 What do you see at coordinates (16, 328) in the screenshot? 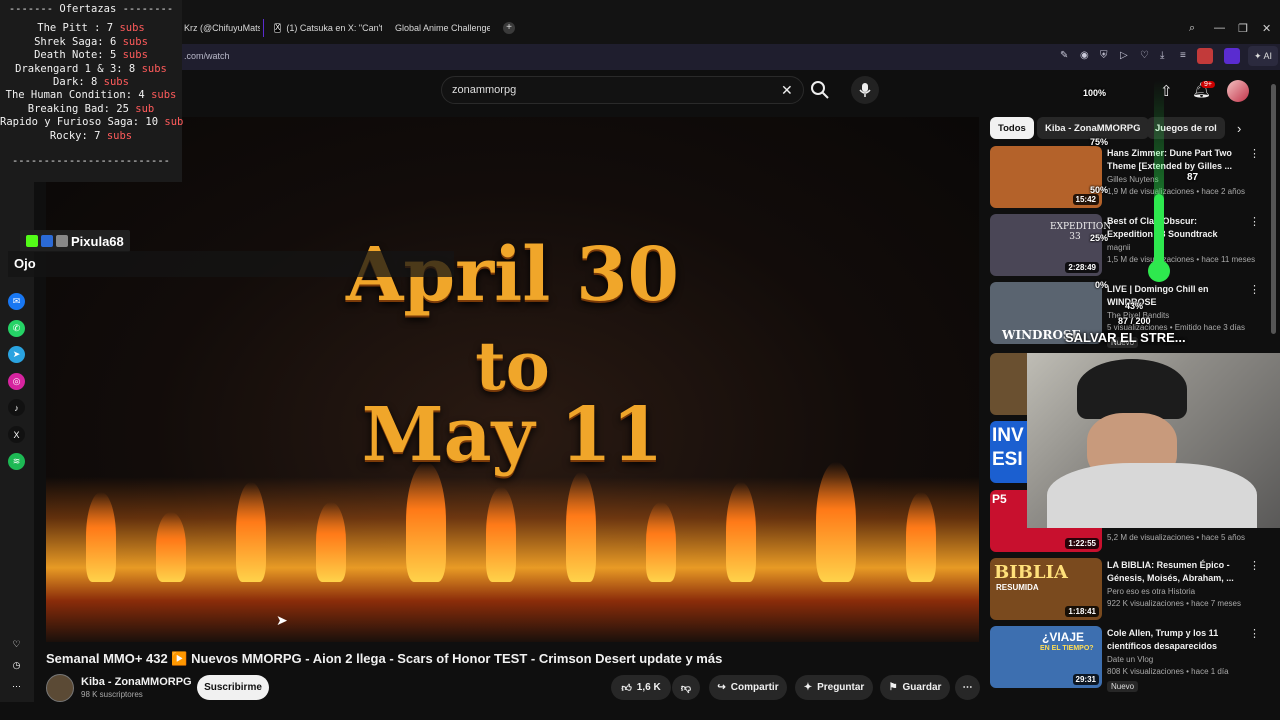
I see `whatsapp-icon: ✆` at bounding box center [16, 328].